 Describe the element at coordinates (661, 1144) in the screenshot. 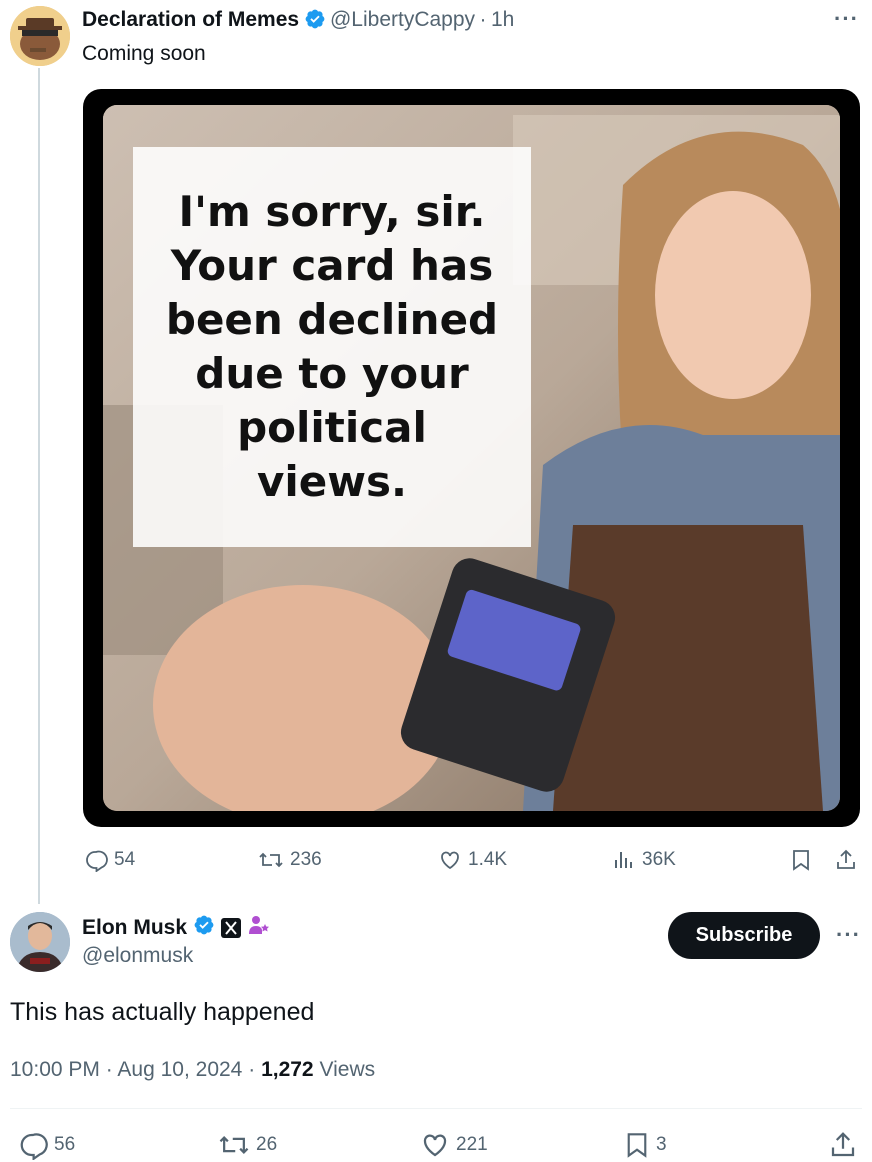

I see `bookmark-count: 3` at that location.